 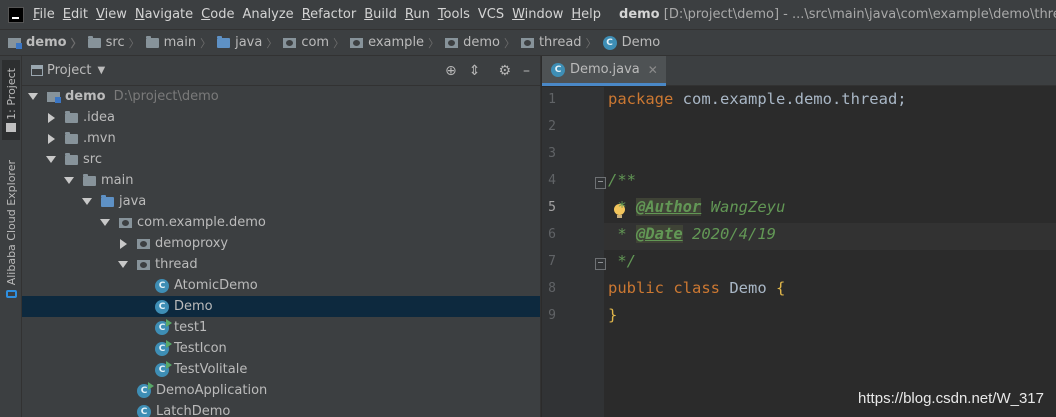 What do you see at coordinates (217, 14) in the screenshot?
I see `menu-item-code: Code` at bounding box center [217, 14].